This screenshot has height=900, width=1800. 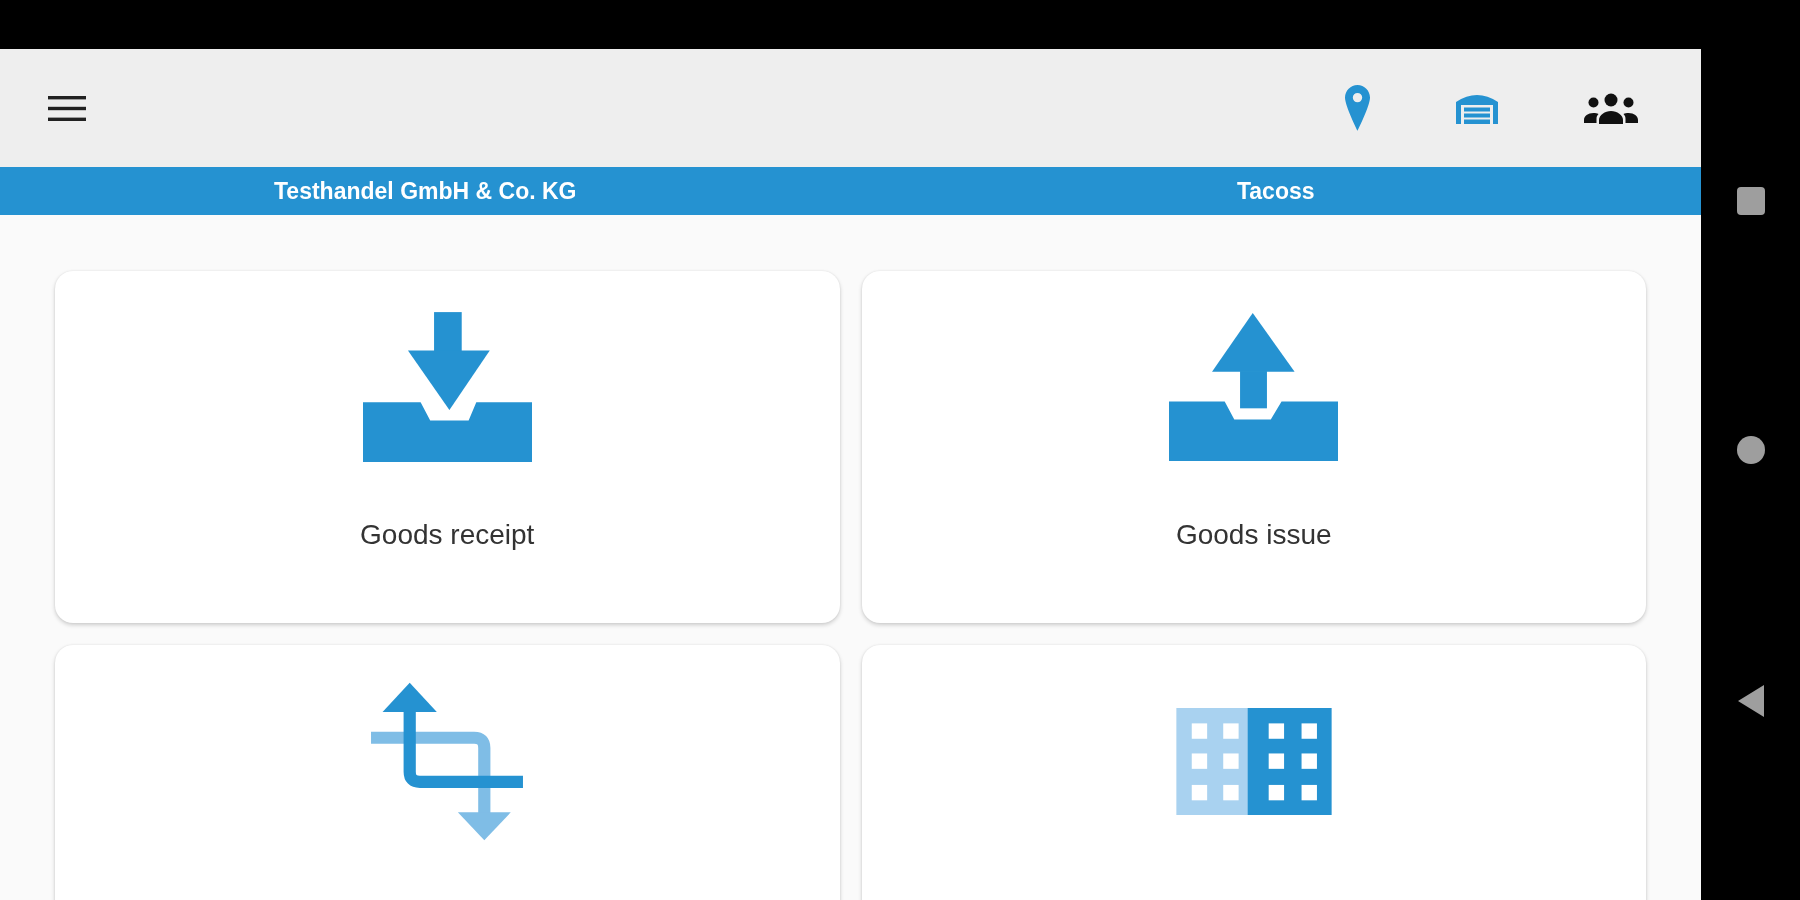 What do you see at coordinates (67, 108) in the screenshot?
I see `menu-icon` at bounding box center [67, 108].